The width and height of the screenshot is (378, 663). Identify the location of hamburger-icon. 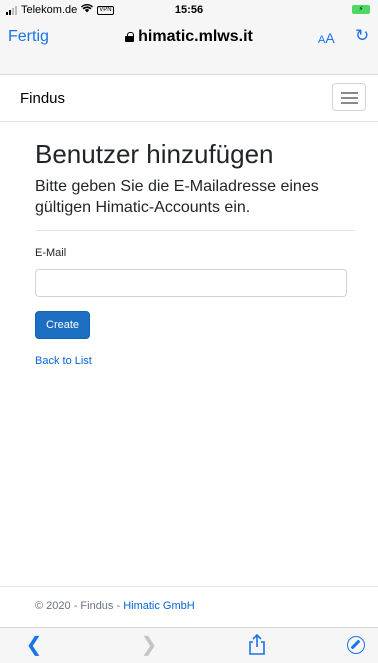
(349, 93).